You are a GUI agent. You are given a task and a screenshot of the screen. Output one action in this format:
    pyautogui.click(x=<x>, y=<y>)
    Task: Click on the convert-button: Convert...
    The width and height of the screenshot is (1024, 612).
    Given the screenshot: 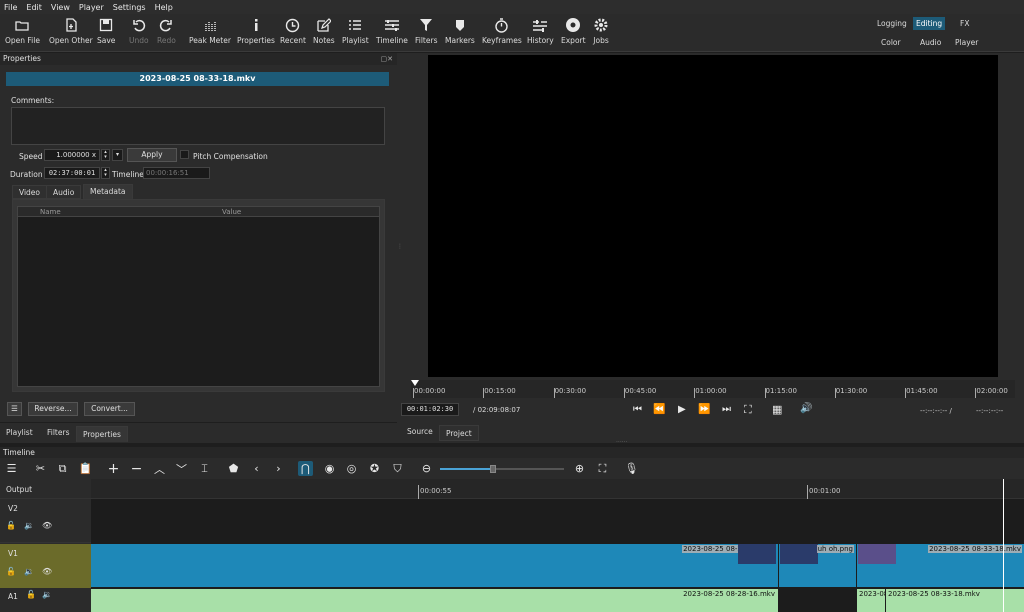 What is the action you would take?
    pyautogui.click(x=109, y=409)
    